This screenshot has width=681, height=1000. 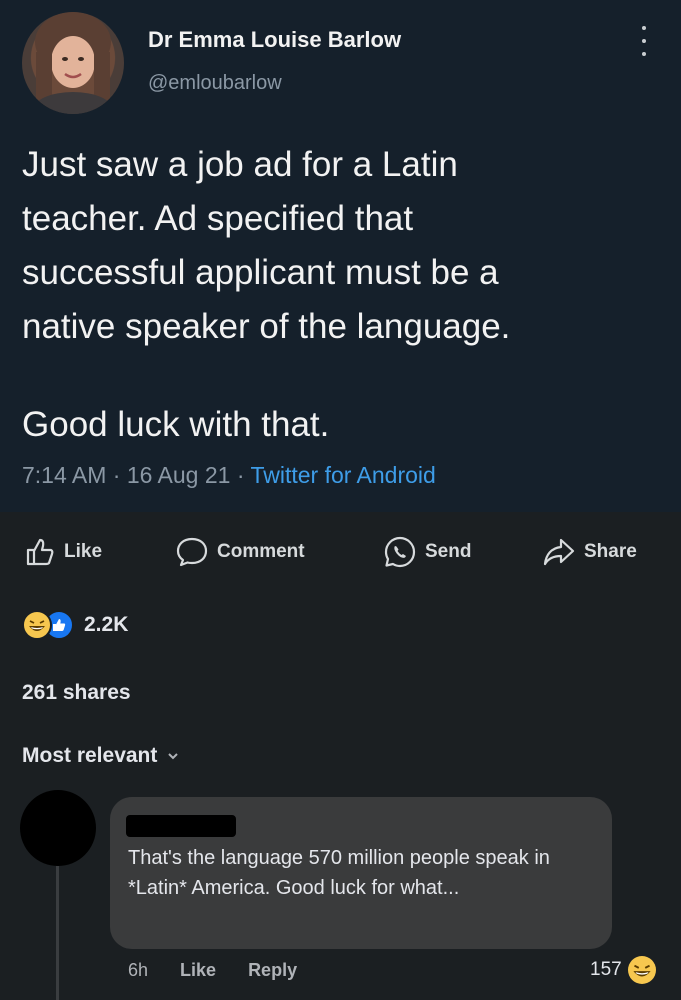 I want to click on share-arrow-icon, so click(x=559, y=552).